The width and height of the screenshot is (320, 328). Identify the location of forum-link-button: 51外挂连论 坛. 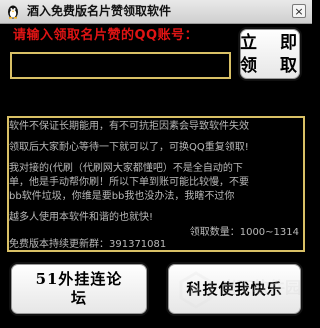
(79, 289).